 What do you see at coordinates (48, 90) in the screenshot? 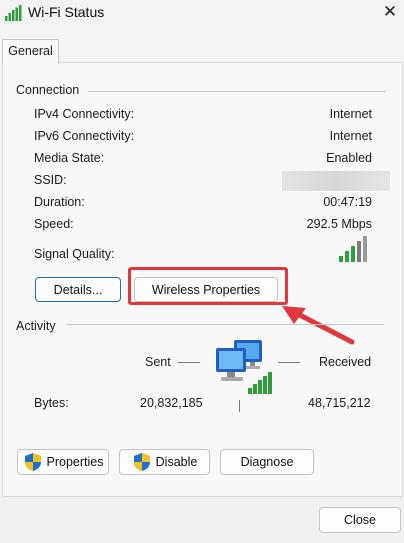
I see `connection-heading: Connection` at bounding box center [48, 90].